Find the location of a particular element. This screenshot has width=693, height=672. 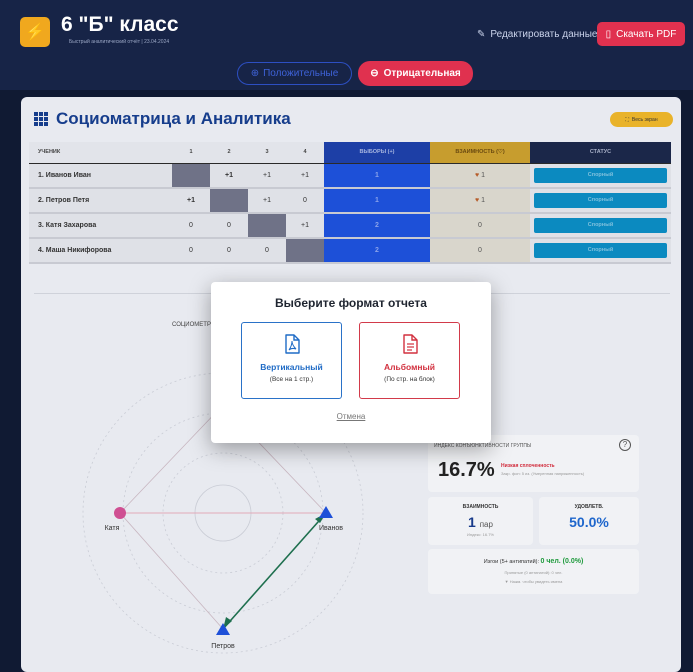

vertical-format-button: Вертикальный (Все на 1 стр.) is located at coordinates (291, 360).